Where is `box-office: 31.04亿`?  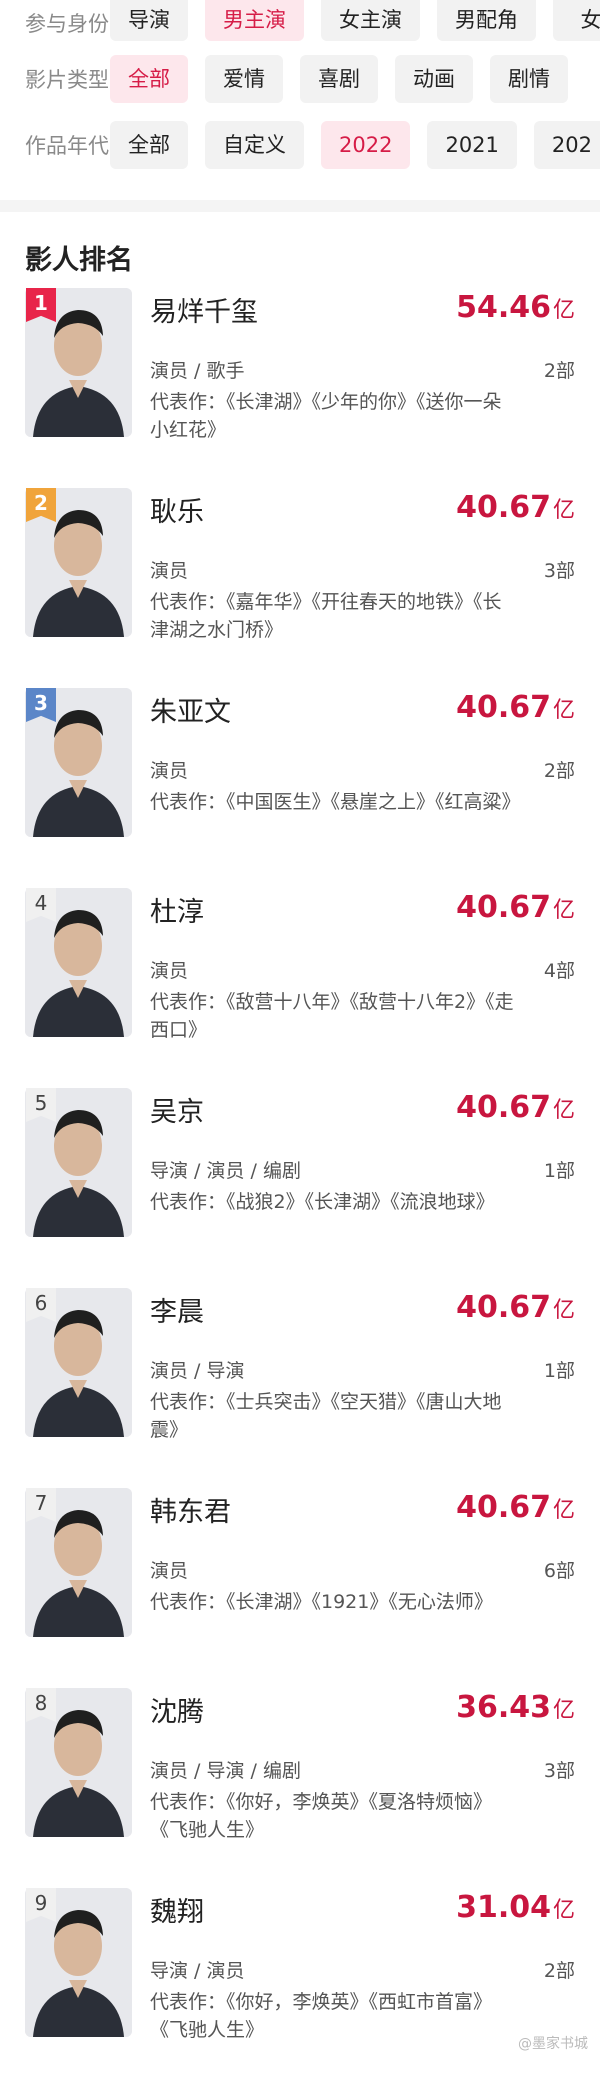
box-office: 31.04亿 is located at coordinates (515, 1907).